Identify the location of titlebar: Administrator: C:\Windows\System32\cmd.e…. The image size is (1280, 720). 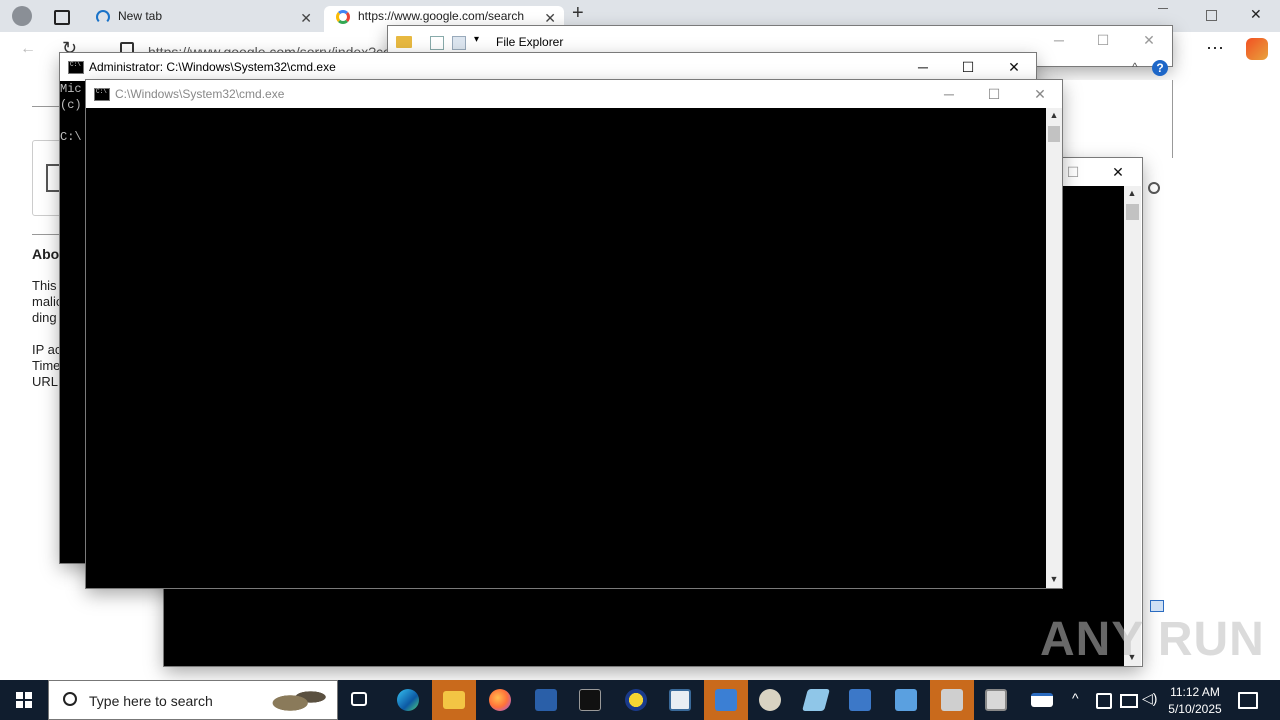
(548, 67).